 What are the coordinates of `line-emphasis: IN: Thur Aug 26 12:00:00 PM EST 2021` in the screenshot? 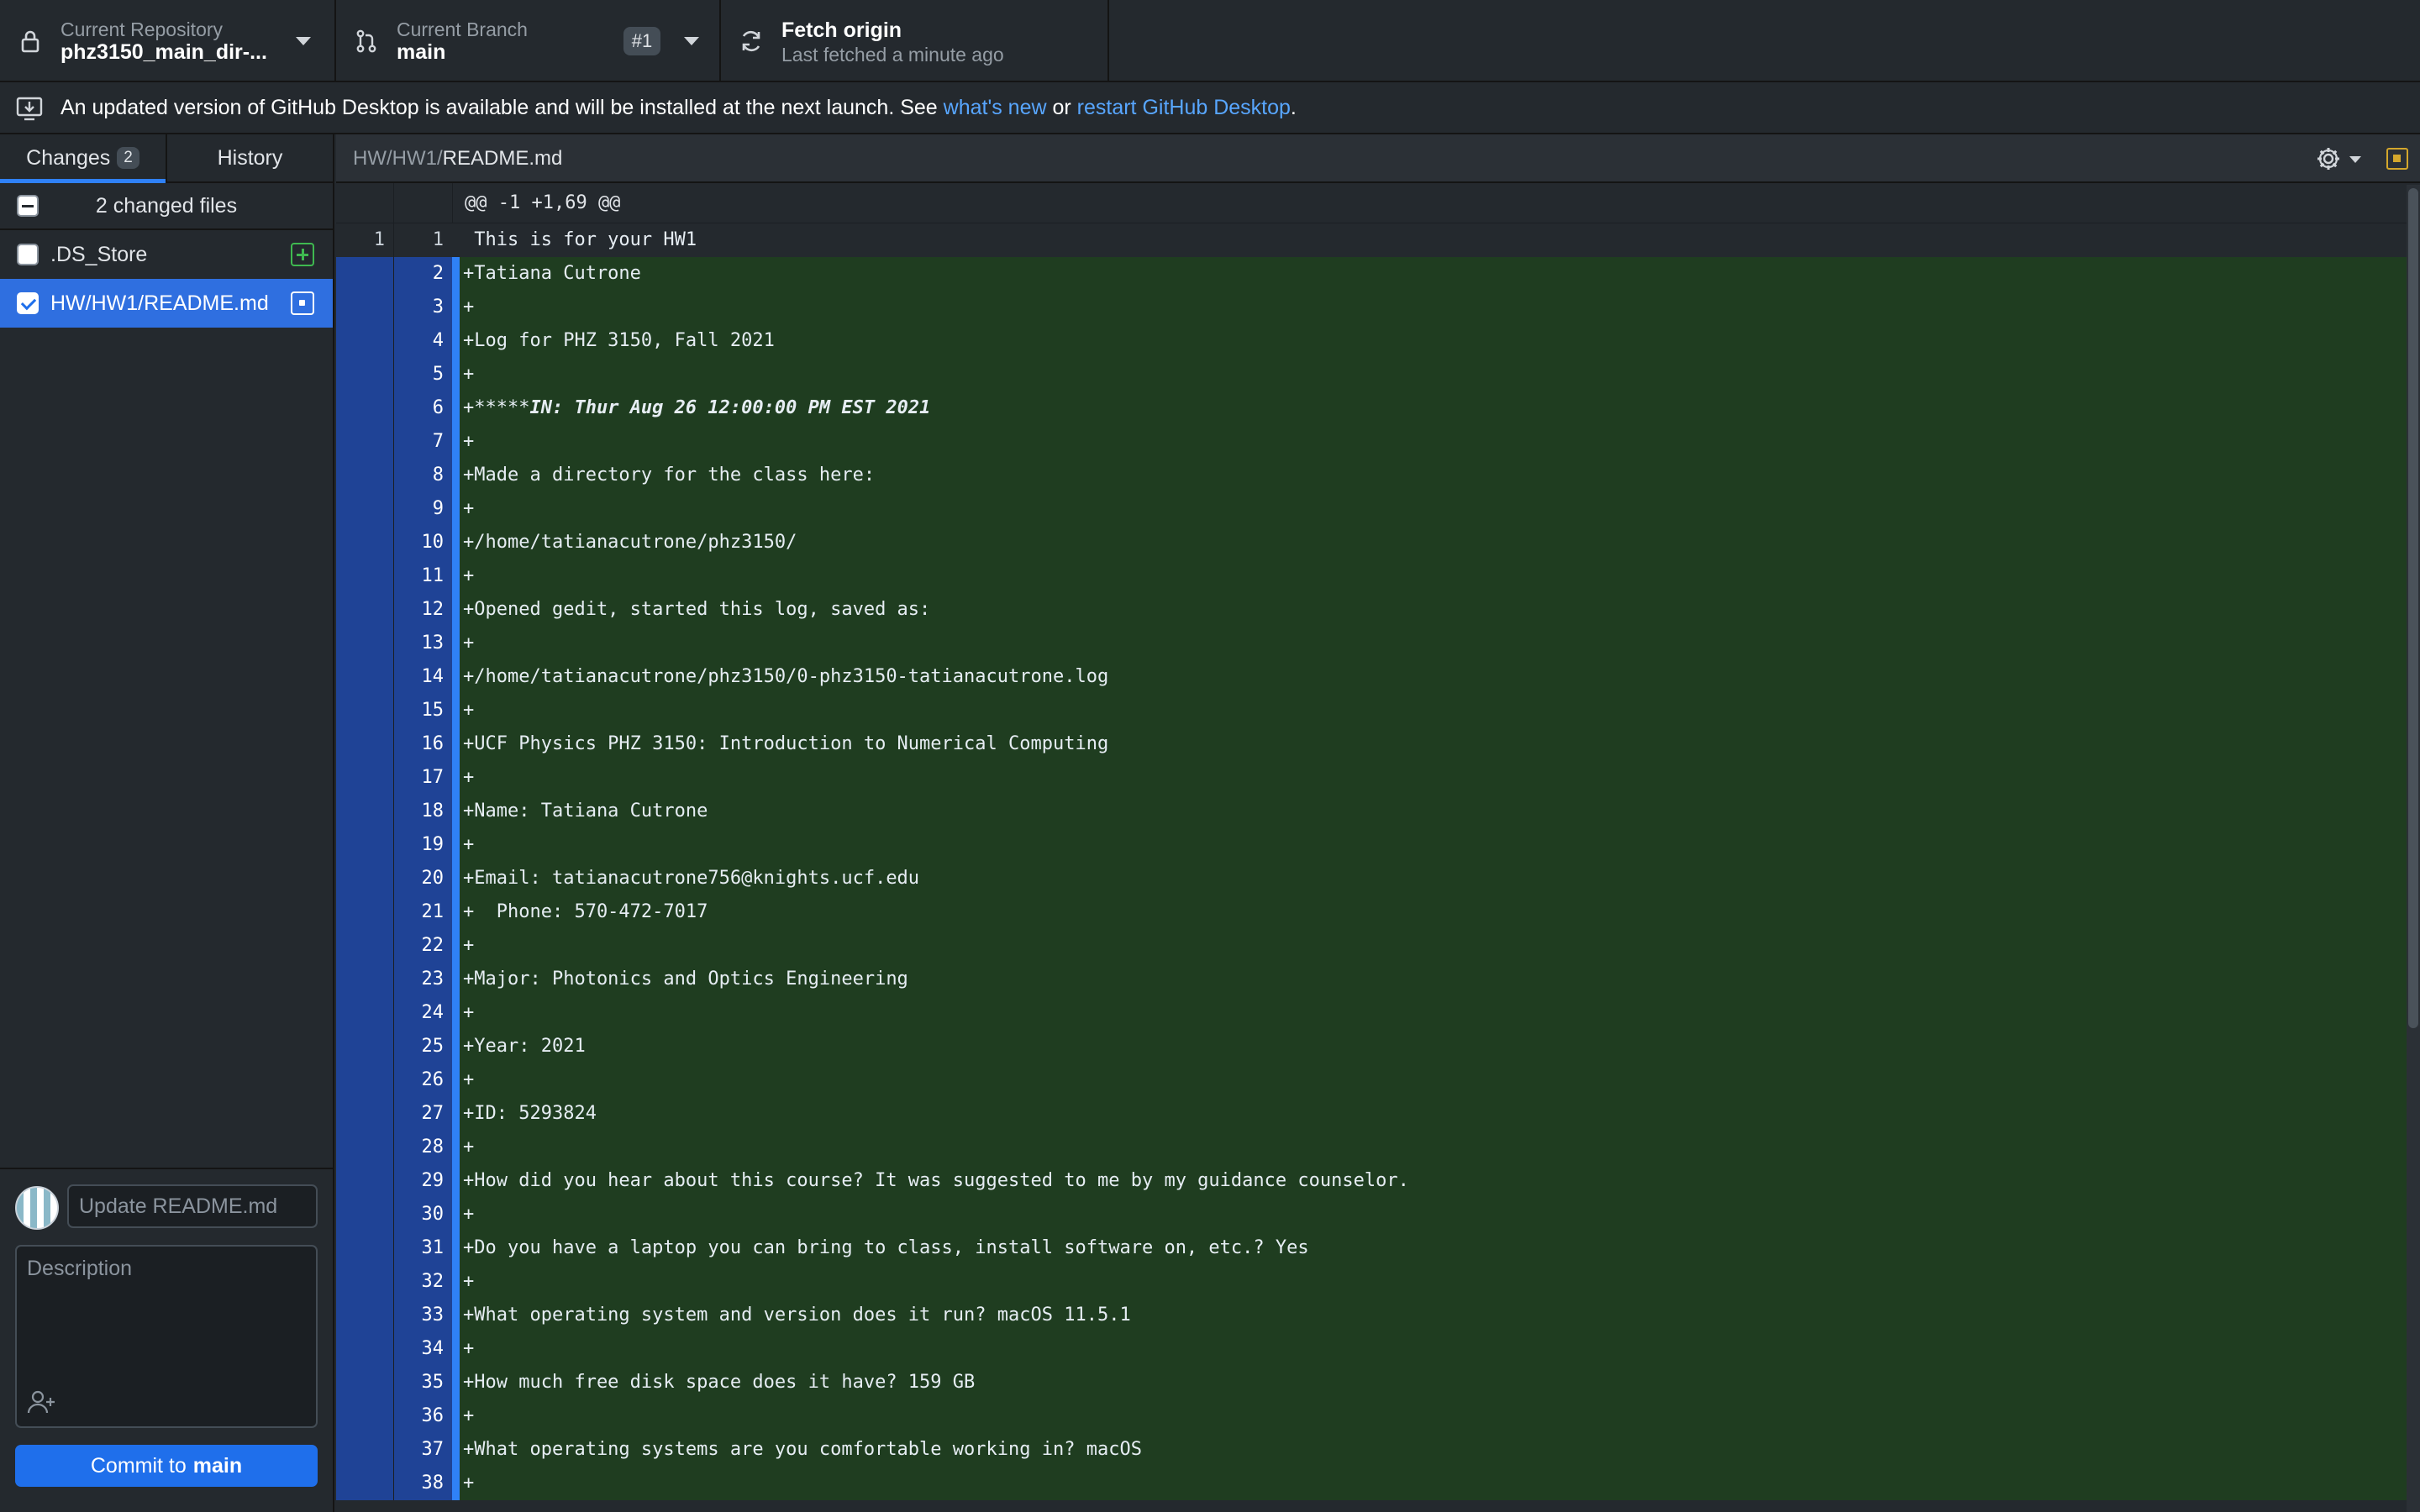 It's located at (730, 407).